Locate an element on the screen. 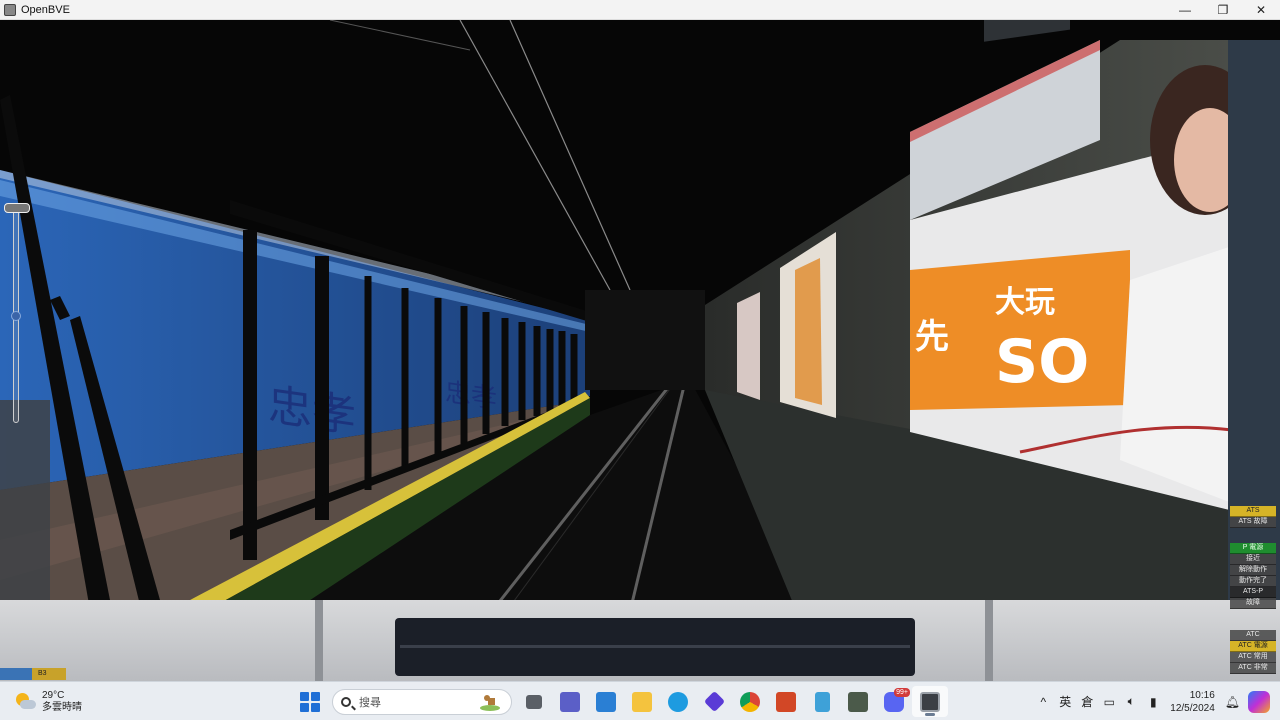 The height and width of the screenshot is (720, 1280). weather-desc: 多雲時晴 is located at coordinates (62, 707).